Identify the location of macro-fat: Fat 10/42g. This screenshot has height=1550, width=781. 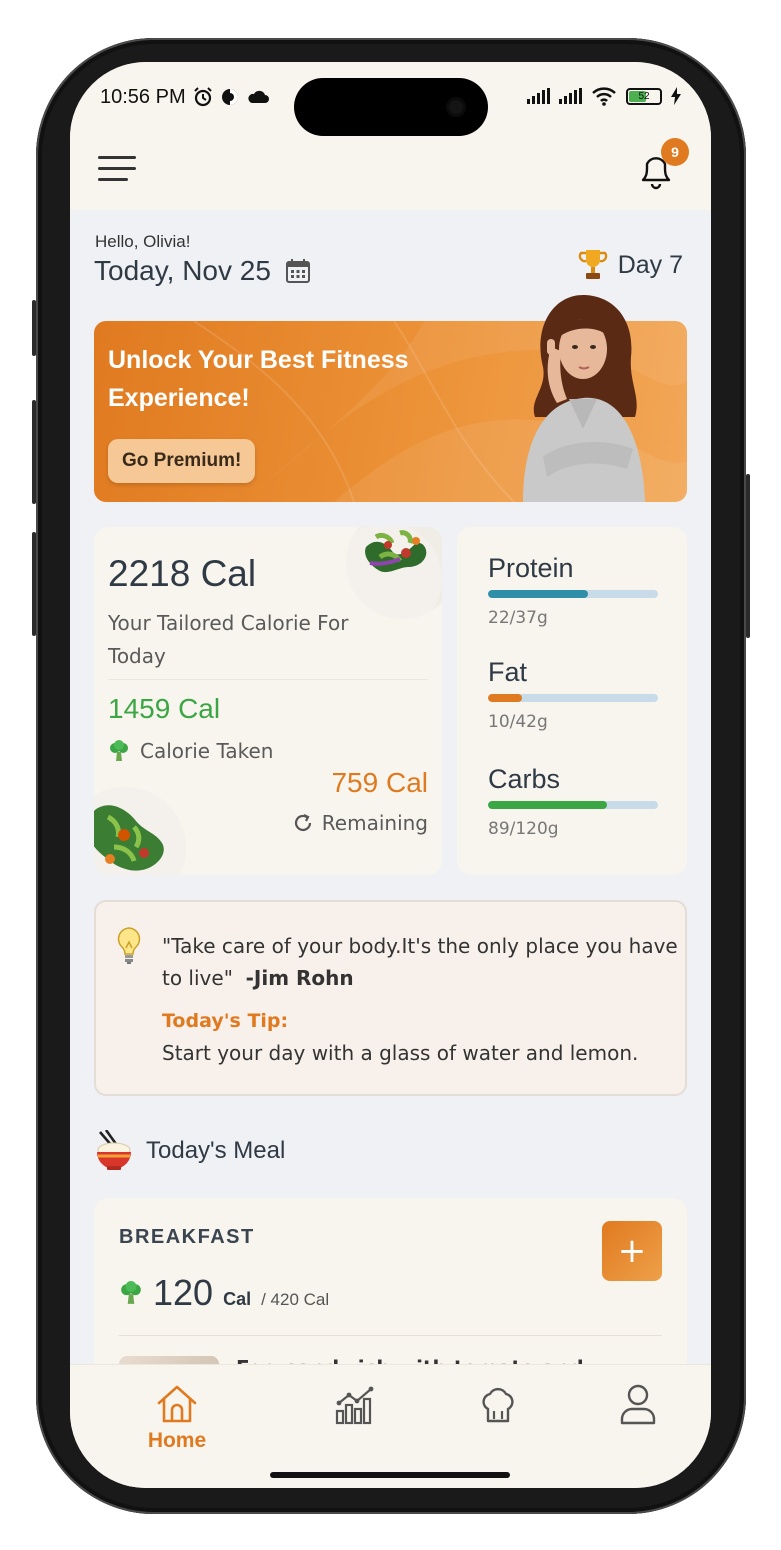
(573, 694).